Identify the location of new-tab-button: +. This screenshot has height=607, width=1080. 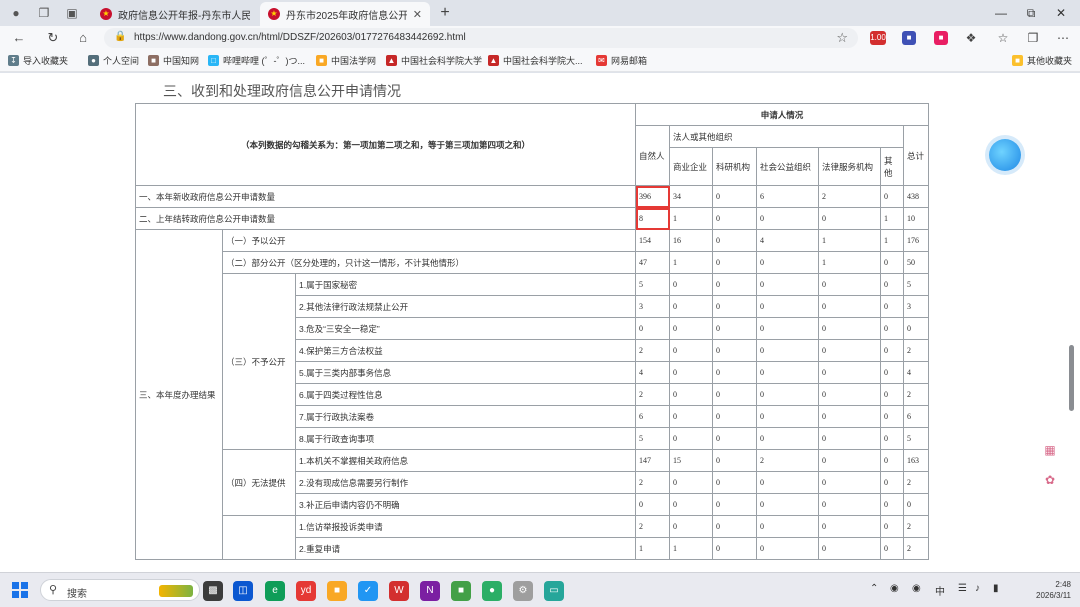
(445, 13).